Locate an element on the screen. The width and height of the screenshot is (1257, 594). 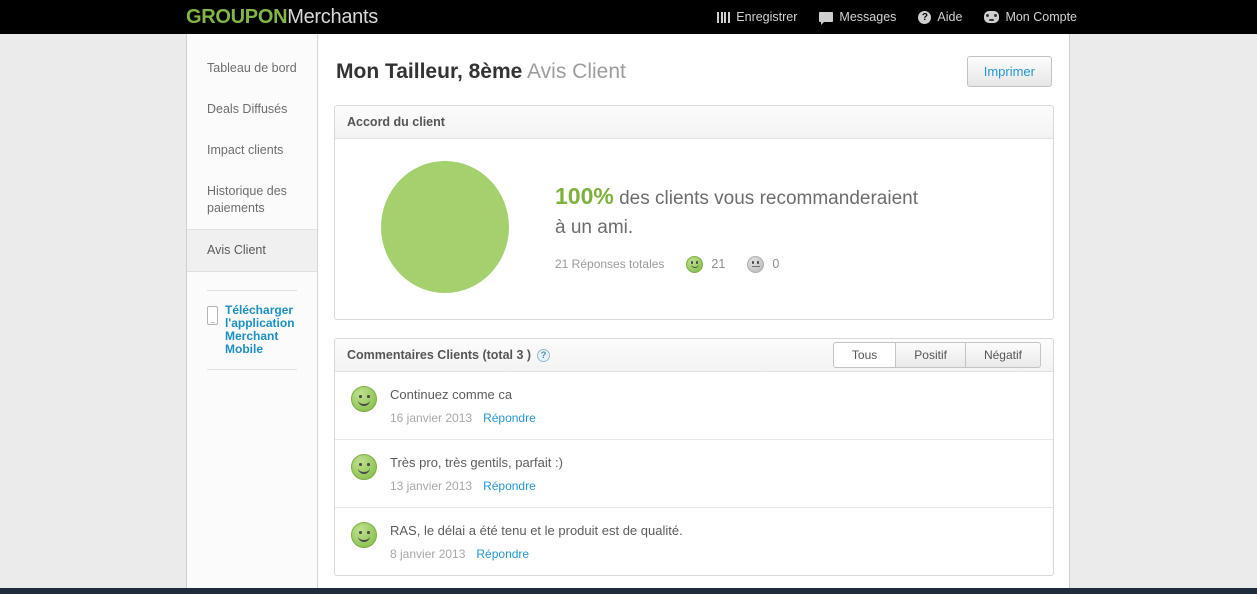
print-button: Imprimer is located at coordinates (1009, 71).